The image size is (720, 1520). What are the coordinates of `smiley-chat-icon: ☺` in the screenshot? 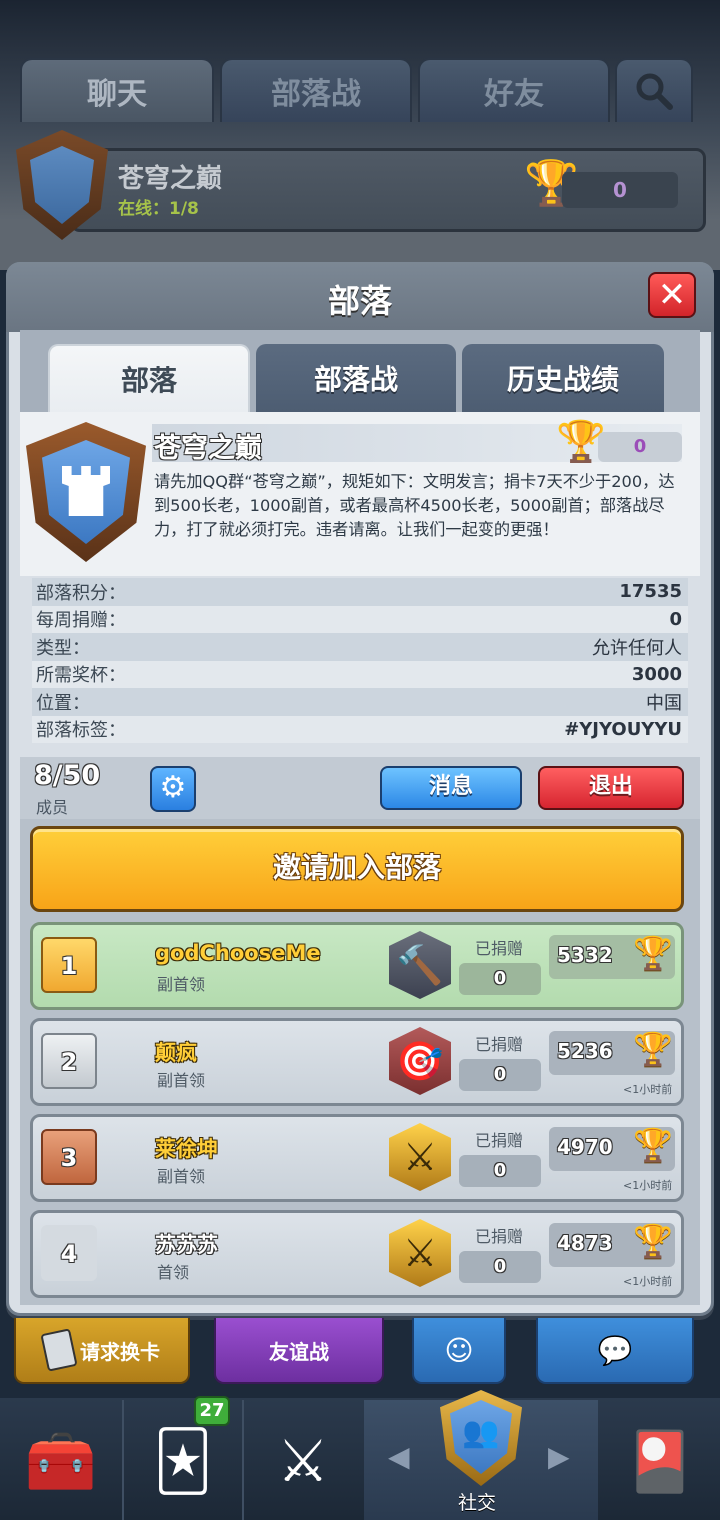 It's located at (459, 1350).